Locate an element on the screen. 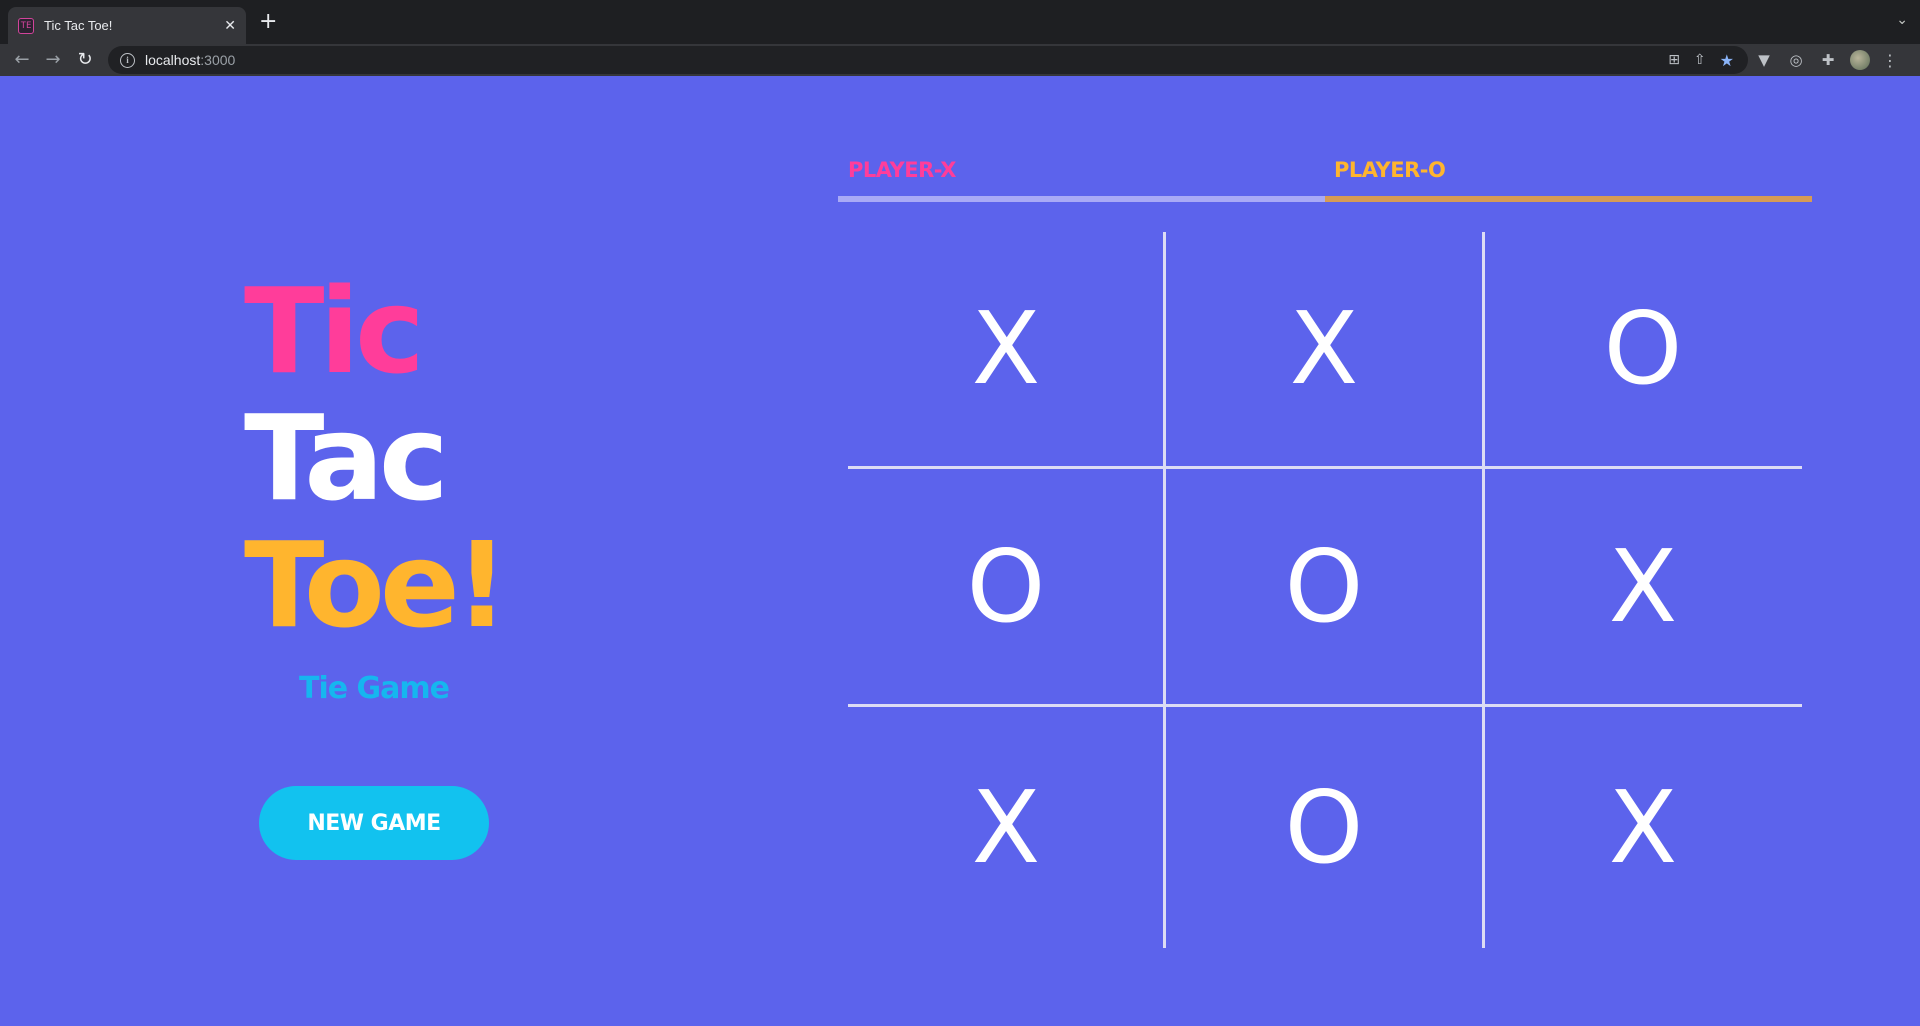 The height and width of the screenshot is (1026, 1920). board-cell-6: X is located at coordinates (1643, 586).